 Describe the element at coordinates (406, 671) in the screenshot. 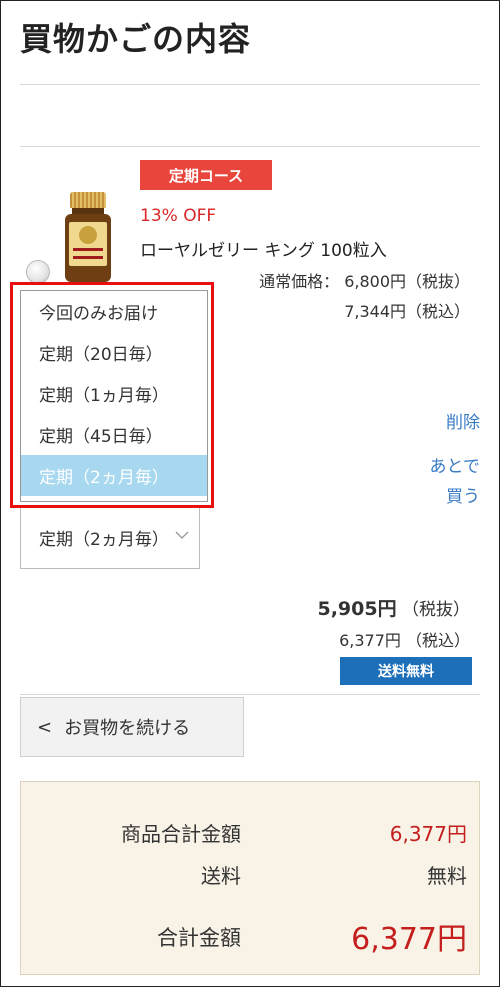

I see `free-shipping-badge: 送料無料` at that location.